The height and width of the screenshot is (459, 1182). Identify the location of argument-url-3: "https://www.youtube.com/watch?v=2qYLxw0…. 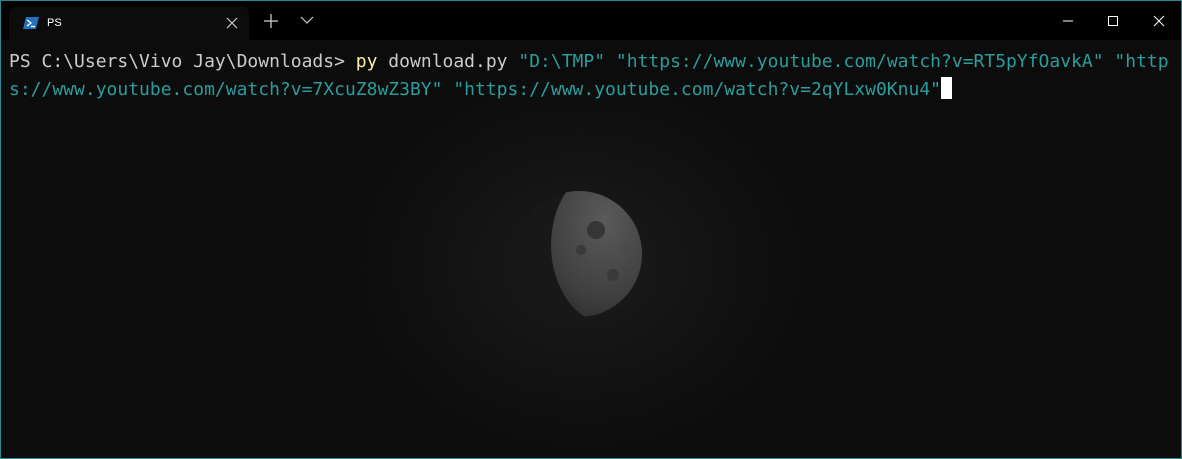
(697, 89).